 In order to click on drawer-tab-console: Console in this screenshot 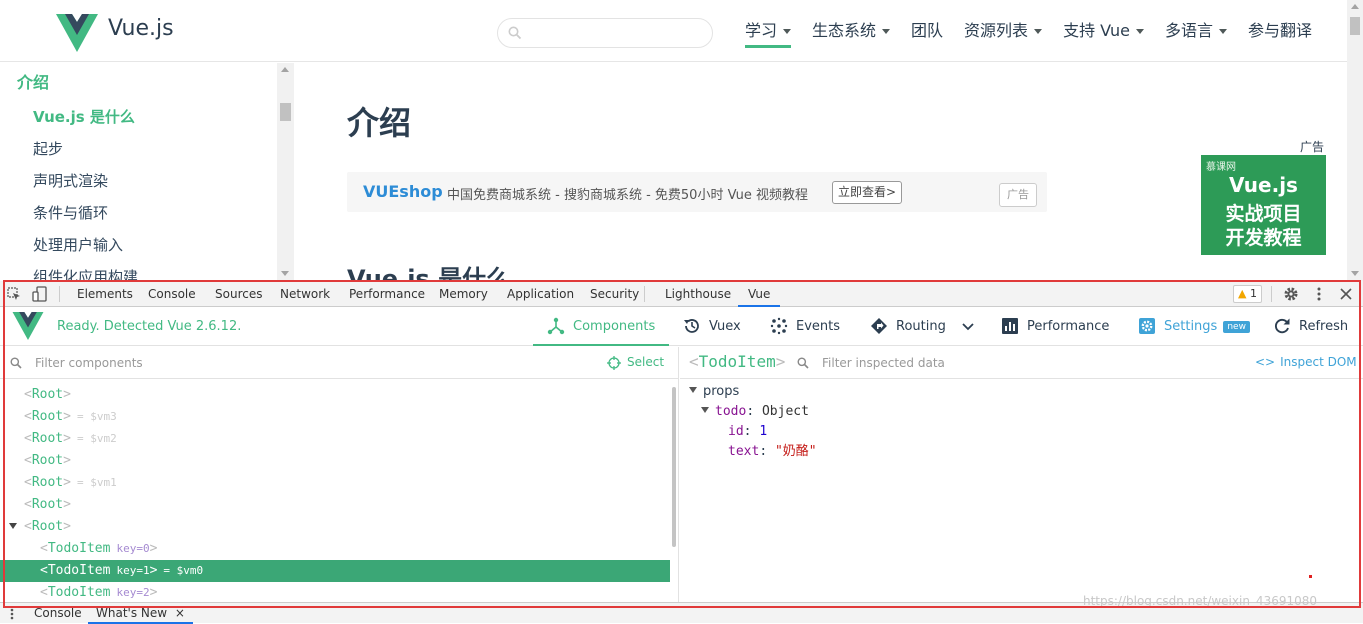, I will do `click(58, 613)`.